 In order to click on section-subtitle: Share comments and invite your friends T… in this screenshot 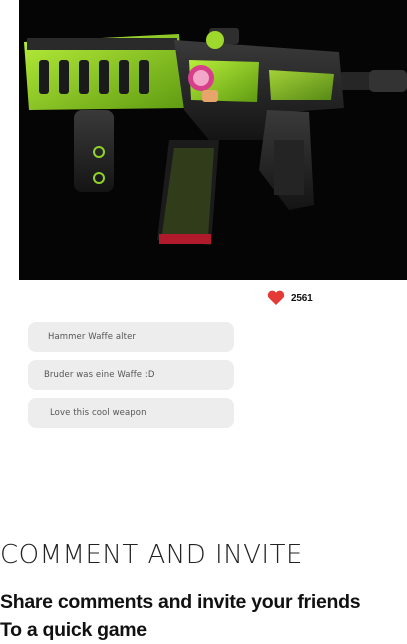, I will do `click(180, 616)`.